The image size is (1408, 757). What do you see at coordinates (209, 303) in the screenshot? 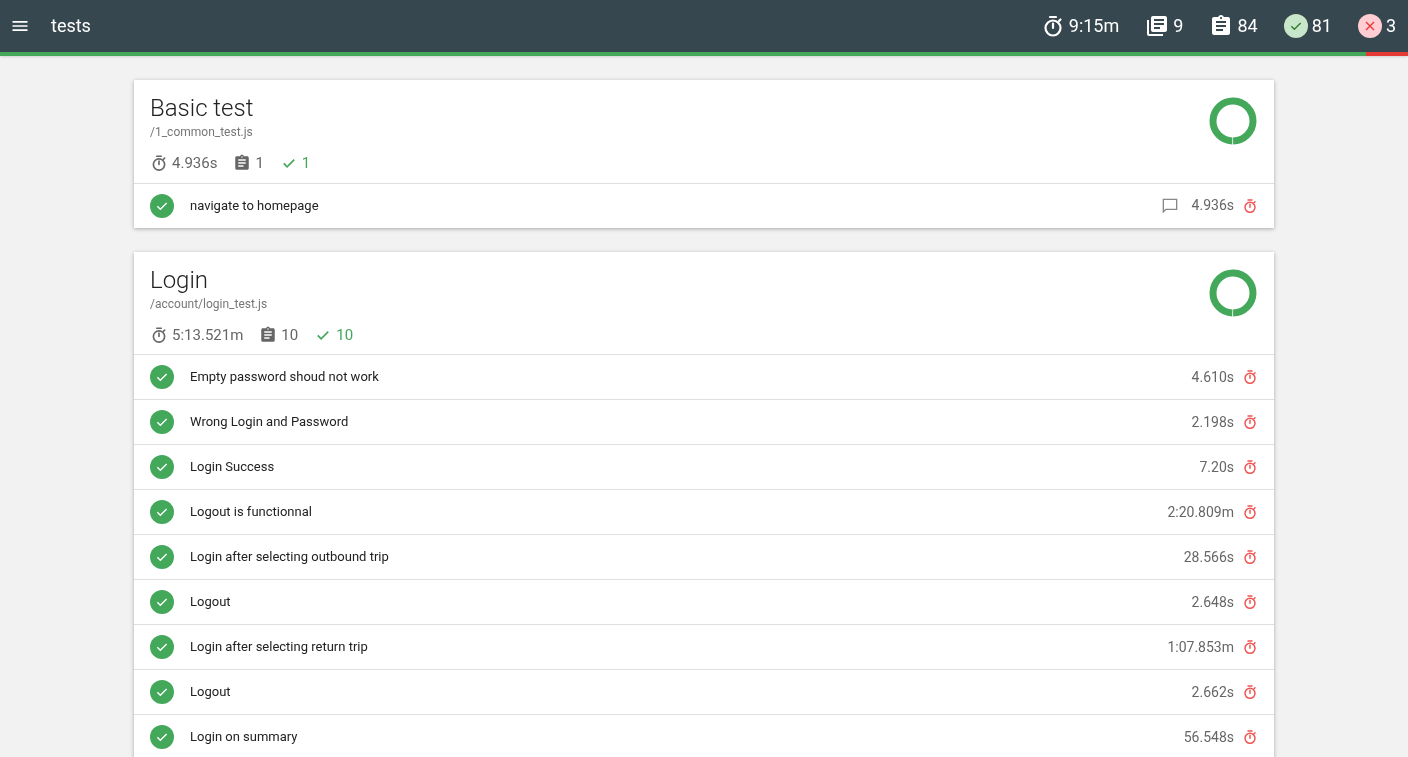
I see `suite-file: /account/login_test.js` at bounding box center [209, 303].